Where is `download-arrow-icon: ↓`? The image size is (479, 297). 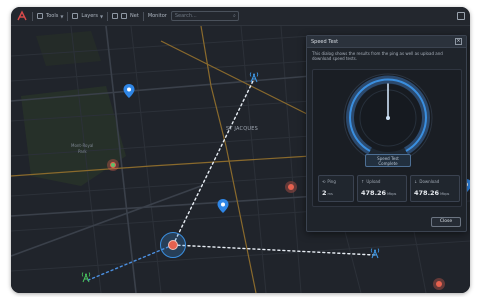
download-arrow-icon: ↓ is located at coordinates (416, 181).